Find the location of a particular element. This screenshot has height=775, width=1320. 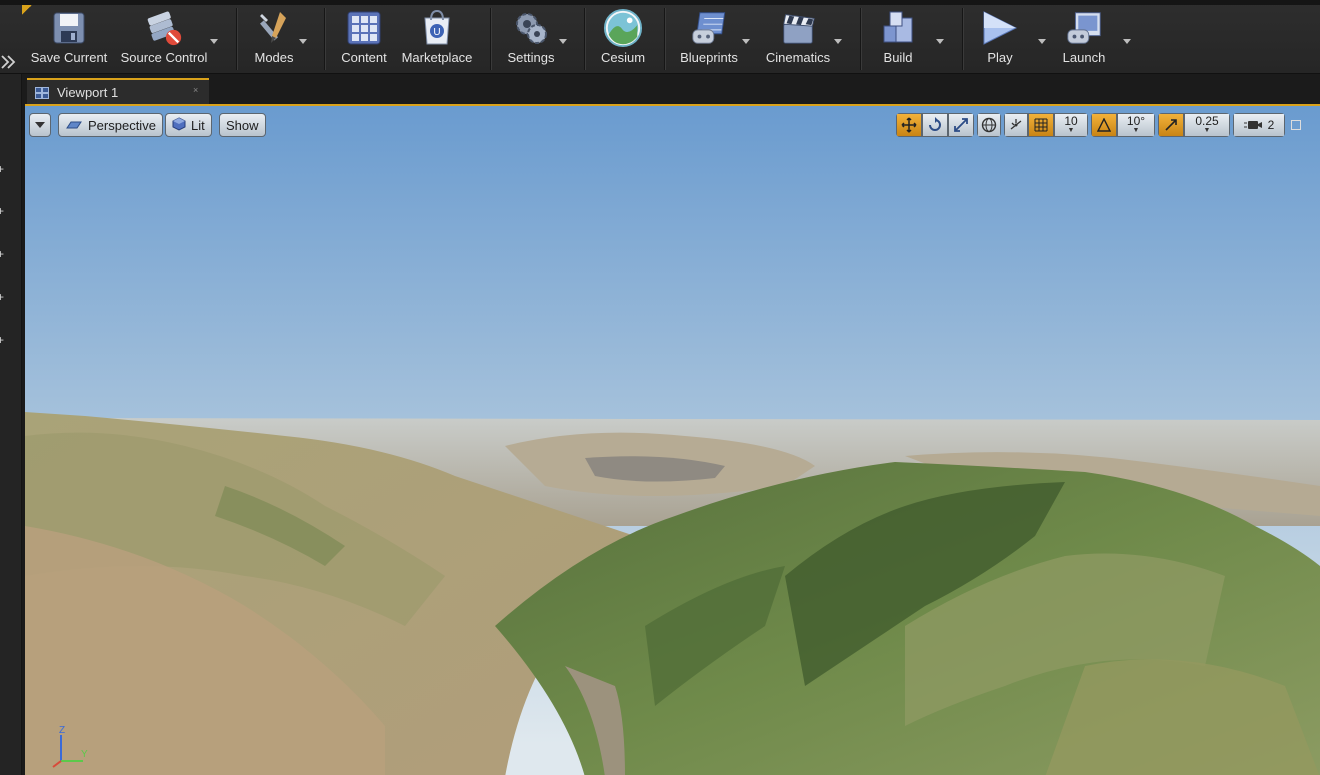

translate-mode-button is located at coordinates (909, 125).